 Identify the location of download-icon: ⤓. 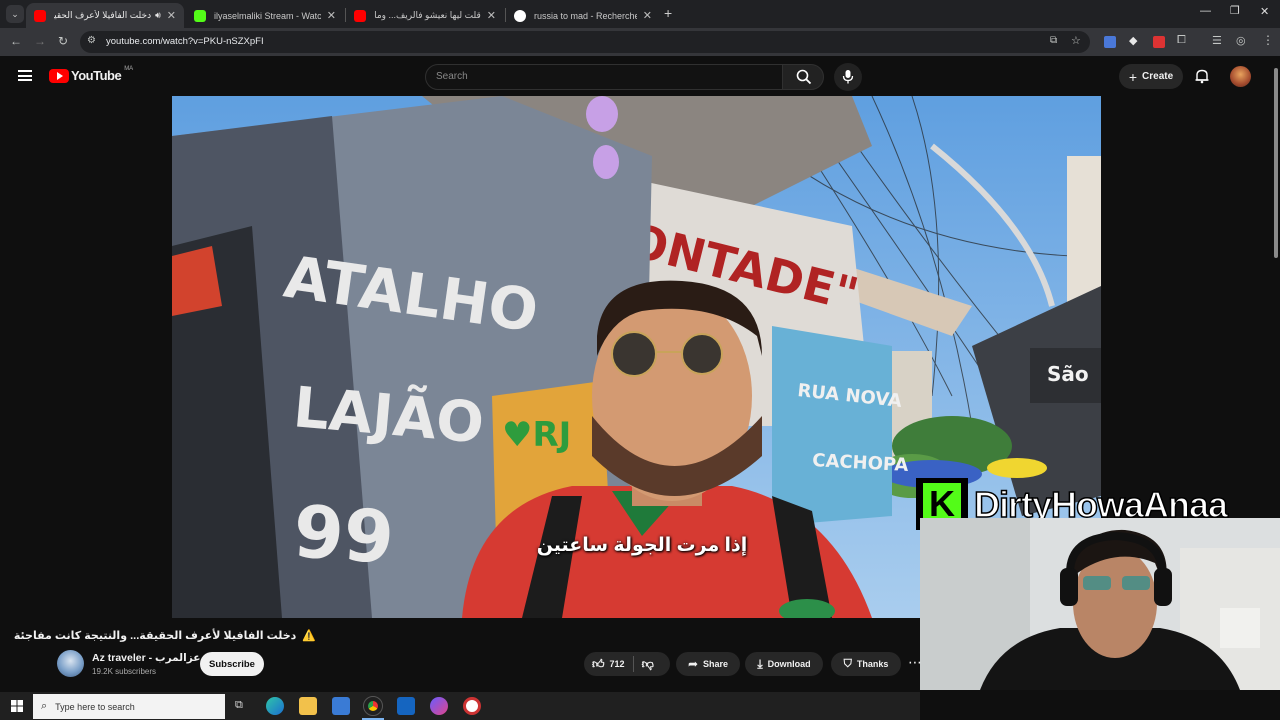
(760, 663).